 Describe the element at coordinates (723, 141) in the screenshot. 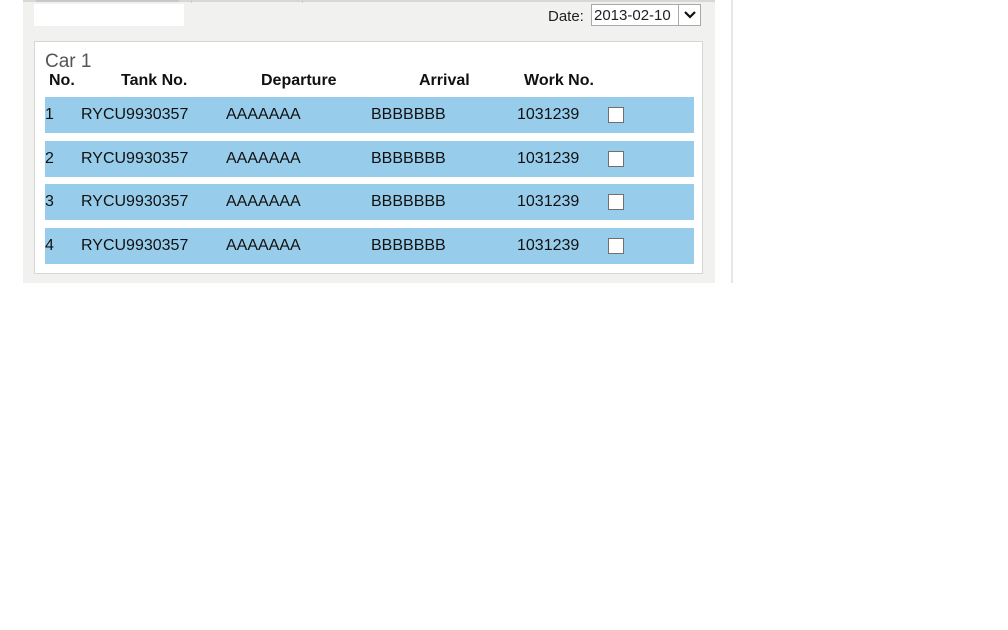

I see `panel-gutter` at that location.